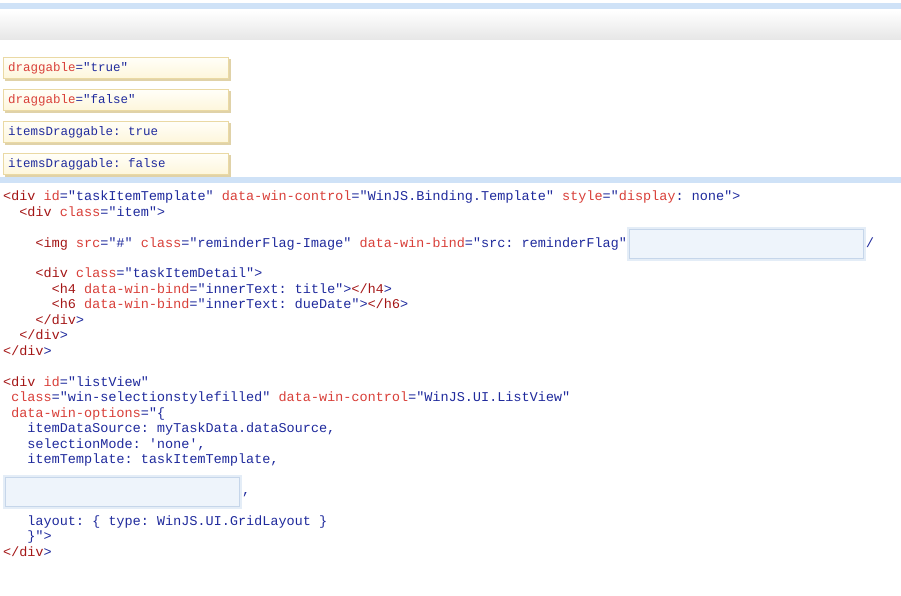  I want to click on code-line: ,, so click(246, 491).